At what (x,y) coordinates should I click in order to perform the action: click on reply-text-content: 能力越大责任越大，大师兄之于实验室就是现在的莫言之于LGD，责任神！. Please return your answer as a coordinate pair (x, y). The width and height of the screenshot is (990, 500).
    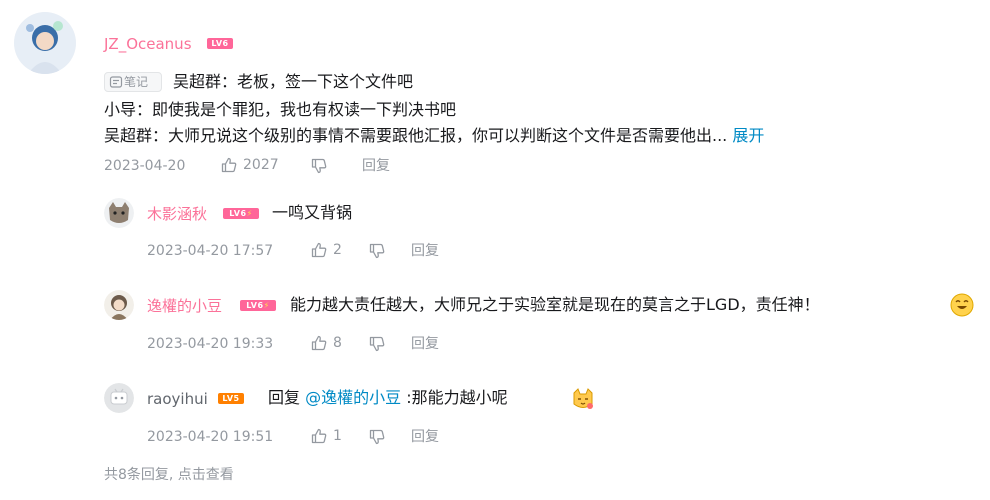
    Looking at the image, I should click on (555, 304).